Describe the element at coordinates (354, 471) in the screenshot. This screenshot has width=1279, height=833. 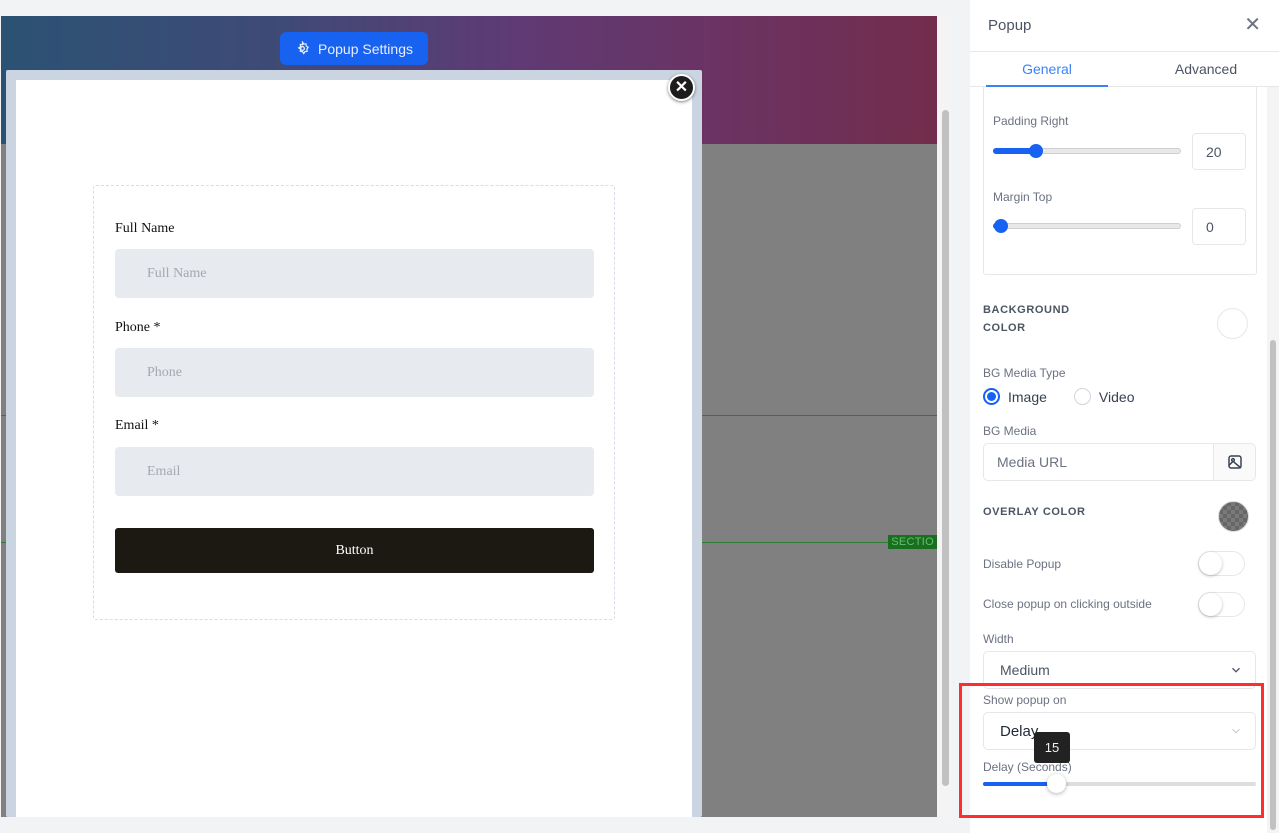
I see `email-input` at that location.